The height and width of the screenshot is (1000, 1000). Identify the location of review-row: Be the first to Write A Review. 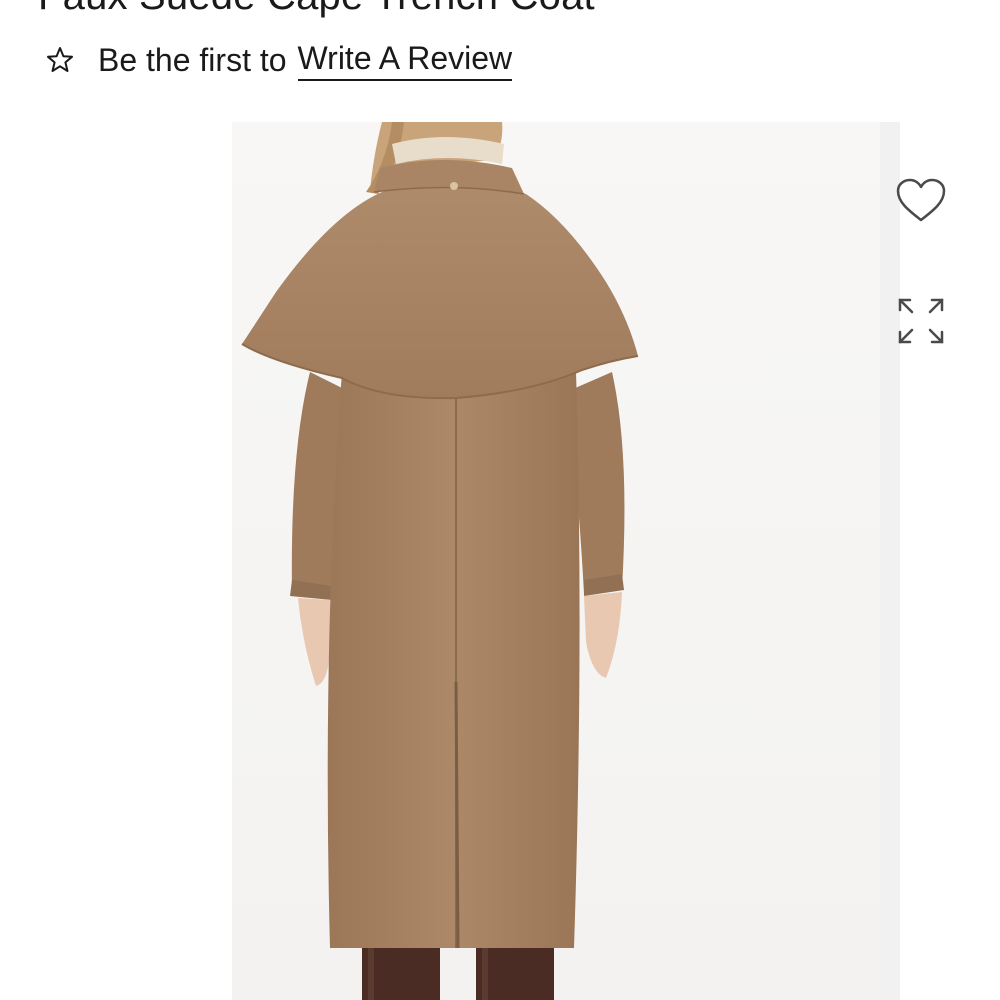
(278, 60).